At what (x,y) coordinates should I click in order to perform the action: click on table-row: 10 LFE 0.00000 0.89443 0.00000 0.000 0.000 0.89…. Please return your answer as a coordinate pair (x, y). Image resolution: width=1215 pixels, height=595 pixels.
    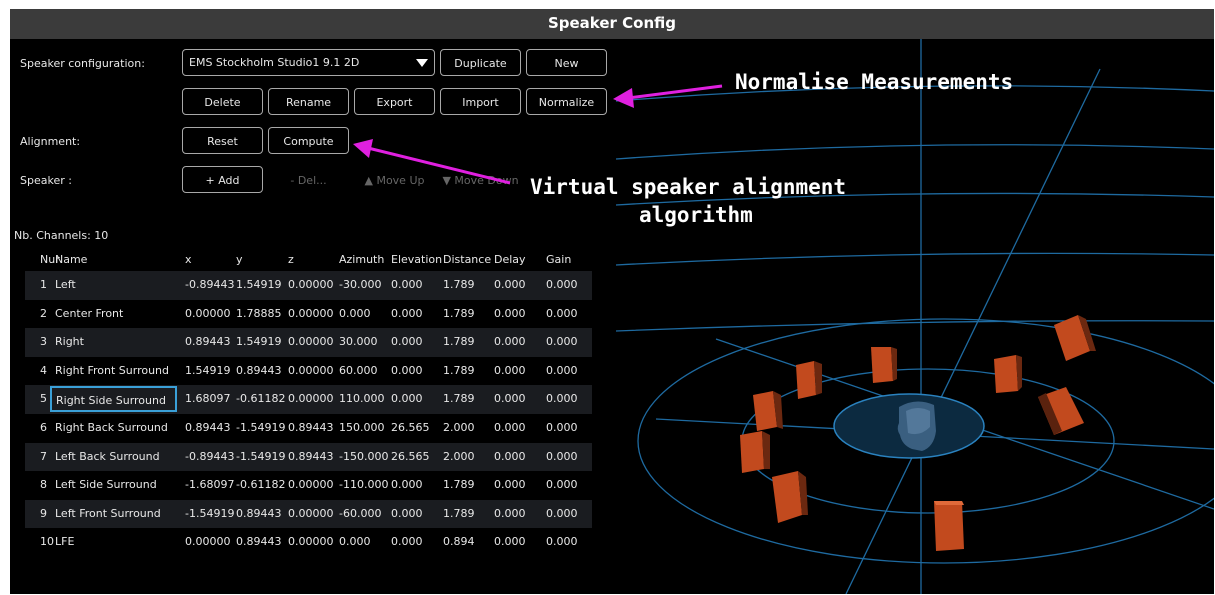
    Looking at the image, I should click on (308, 542).